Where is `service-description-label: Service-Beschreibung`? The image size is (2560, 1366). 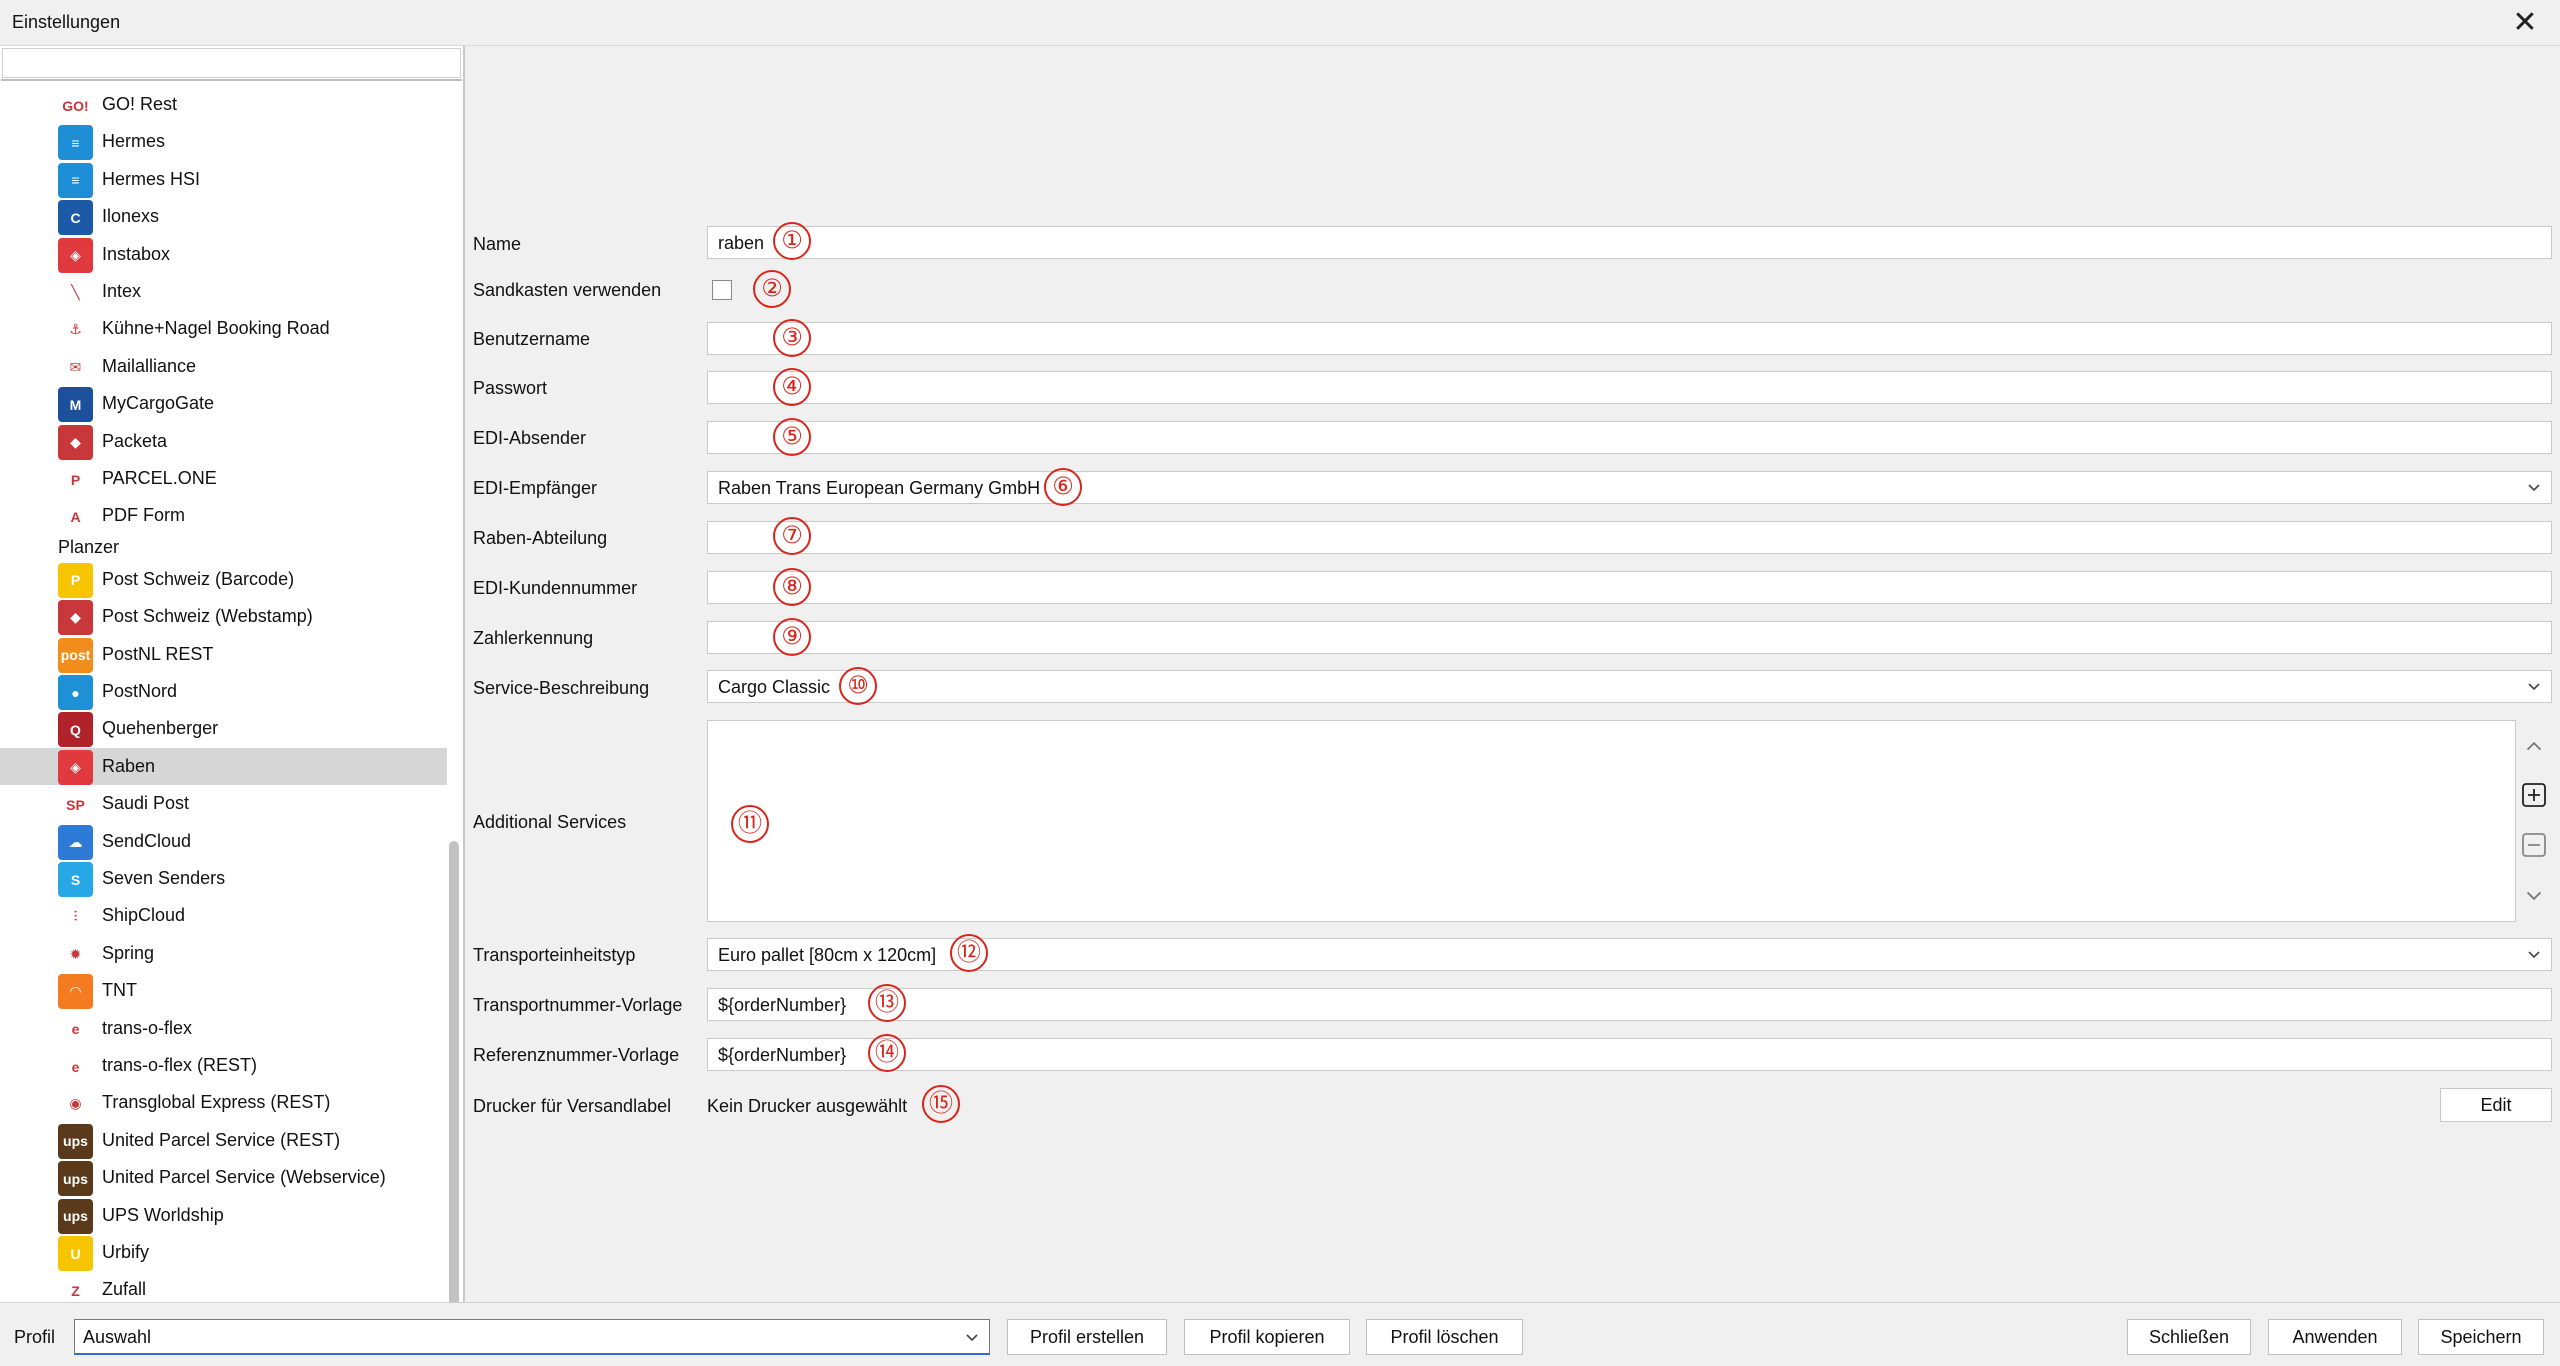
service-description-label: Service-Beschreibung is located at coordinates (561, 688).